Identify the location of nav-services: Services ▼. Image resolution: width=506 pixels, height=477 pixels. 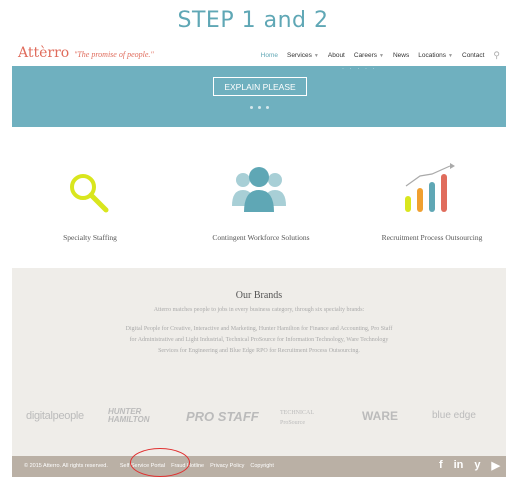
(303, 55).